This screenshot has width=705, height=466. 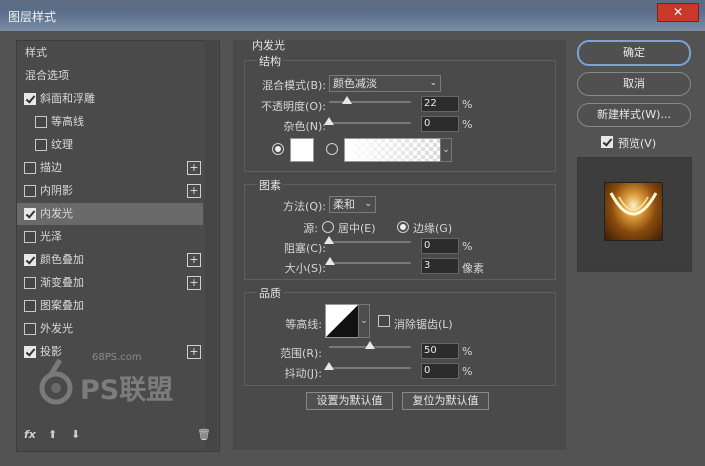 What do you see at coordinates (303, 373) in the screenshot?
I see `jitter-label: 抖动(J):` at bounding box center [303, 373].